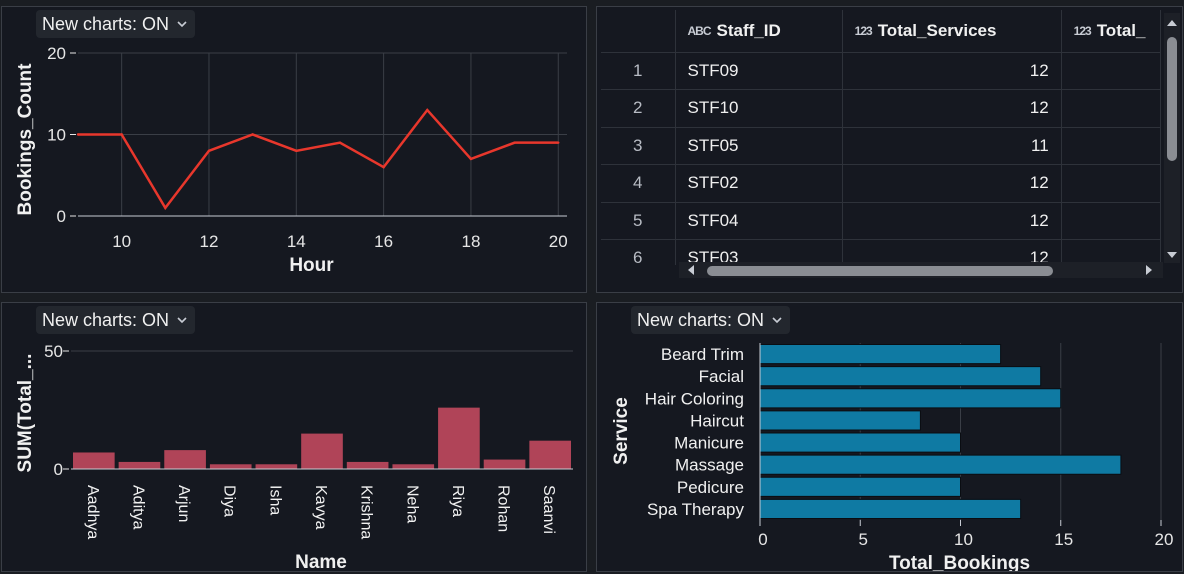 This screenshot has width=1184, height=574. What do you see at coordinates (709, 443) in the screenshot?
I see `y-tick-label: Manicure` at bounding box center [709, 443].